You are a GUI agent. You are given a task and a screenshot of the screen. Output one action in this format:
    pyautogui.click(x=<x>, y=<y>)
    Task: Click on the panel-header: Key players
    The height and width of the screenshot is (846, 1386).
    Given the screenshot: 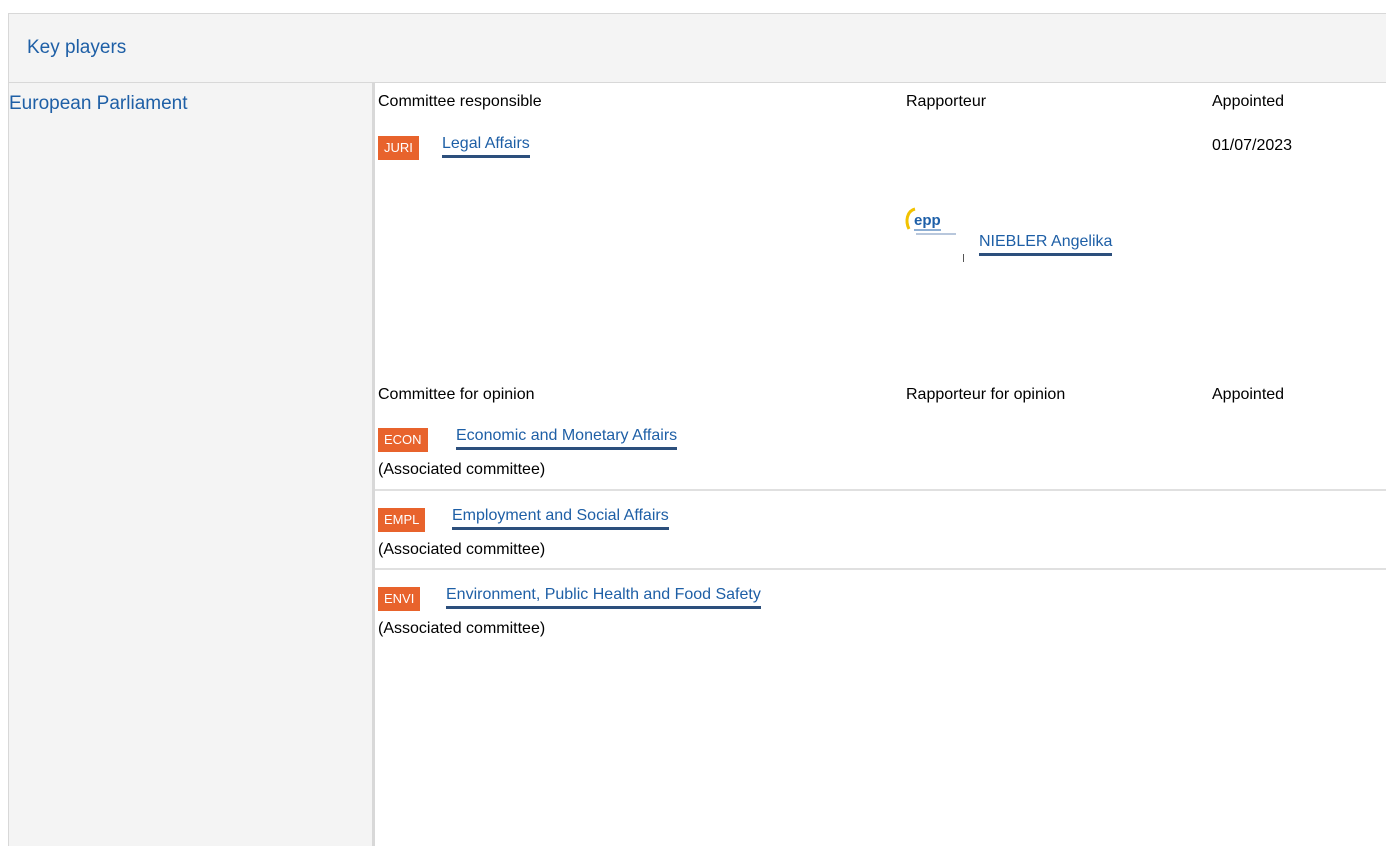 What is the action you would take?
    pyautogui.click(x=697, y=48)
    